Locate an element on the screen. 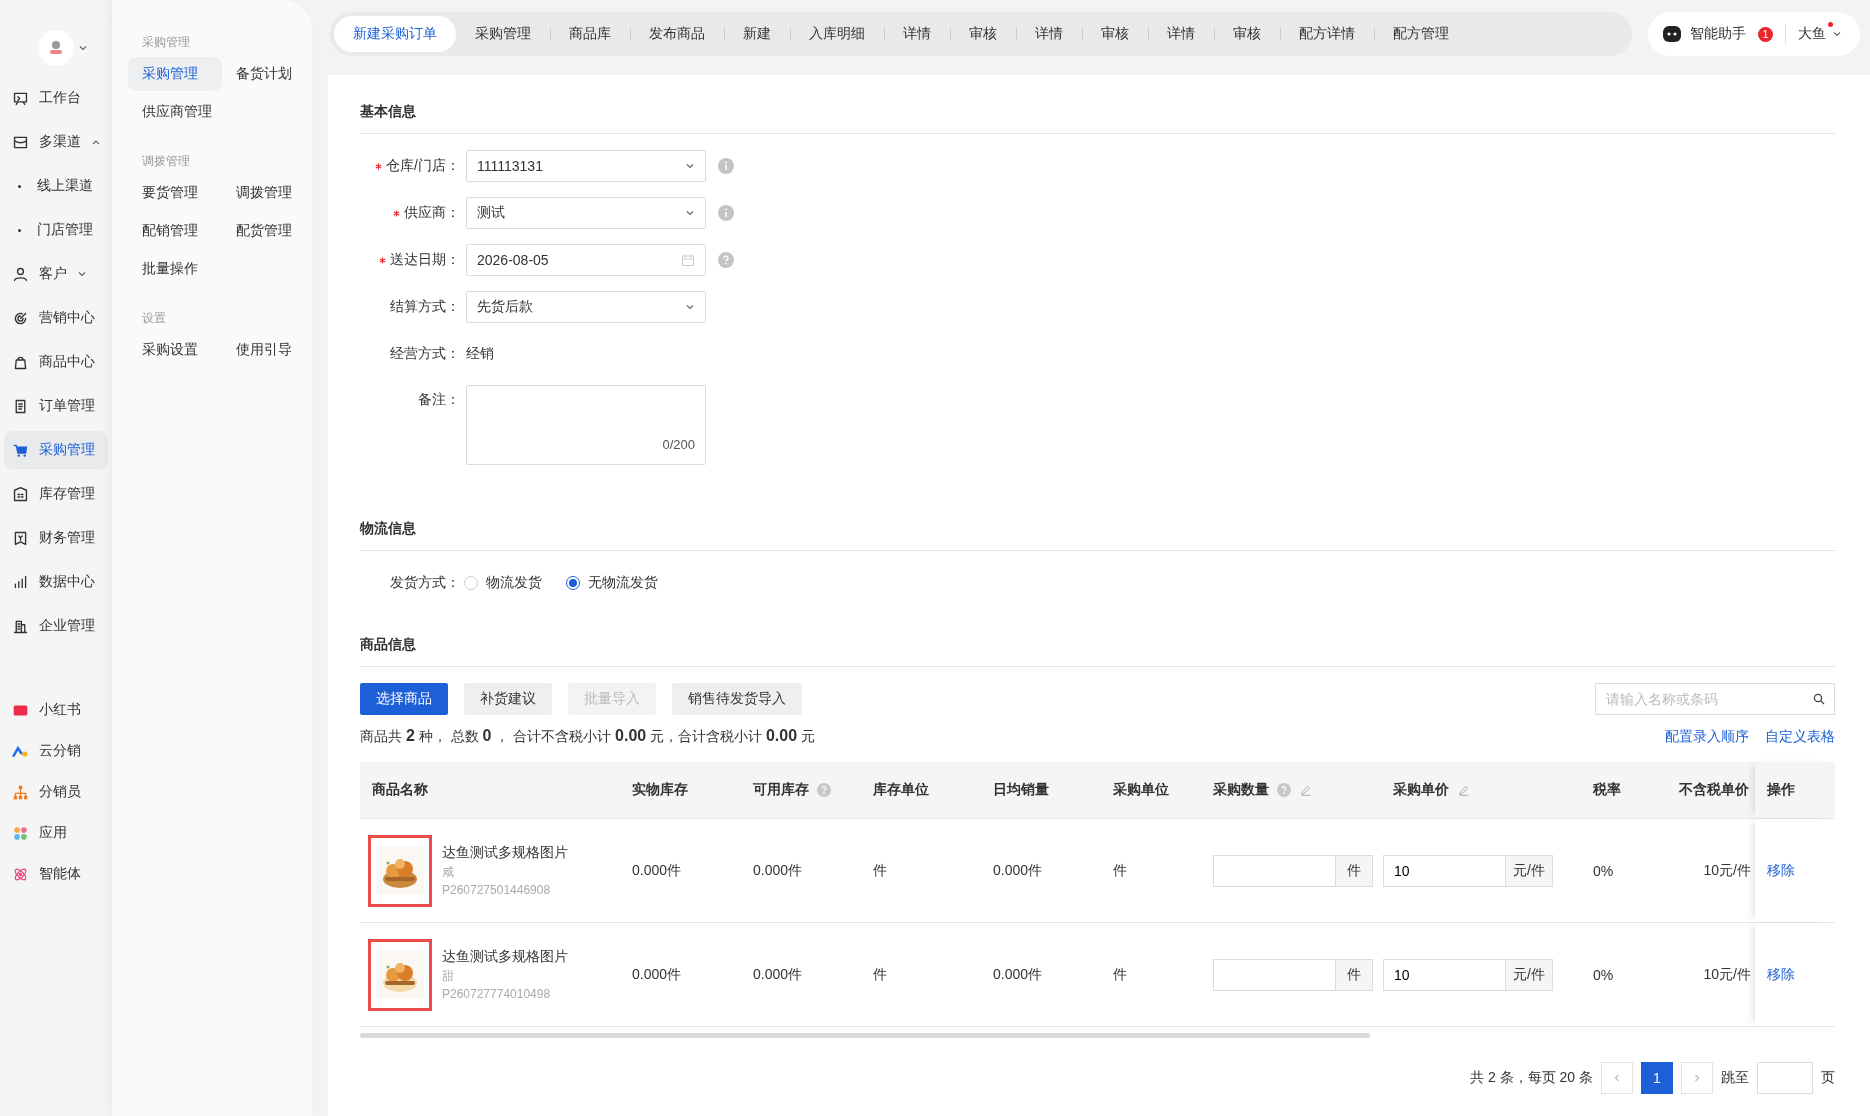 The width and height of the screenshot is (1870, 1116). char-counter: 0/200 is located at coordinates (678, 444).